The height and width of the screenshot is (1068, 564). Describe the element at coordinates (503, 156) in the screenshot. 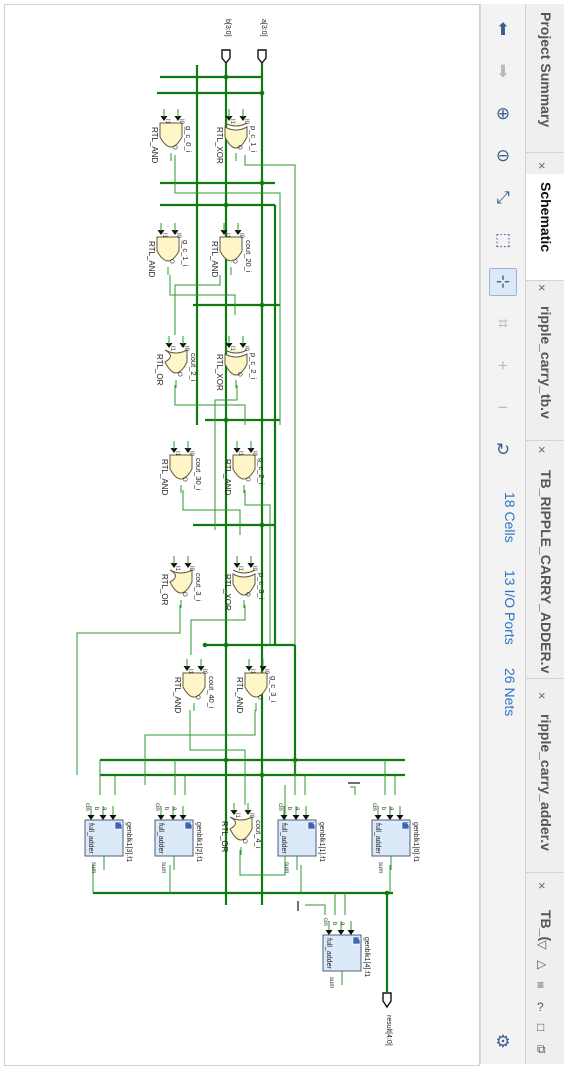

I see `zoom-out-icon: ⊖` at that location.